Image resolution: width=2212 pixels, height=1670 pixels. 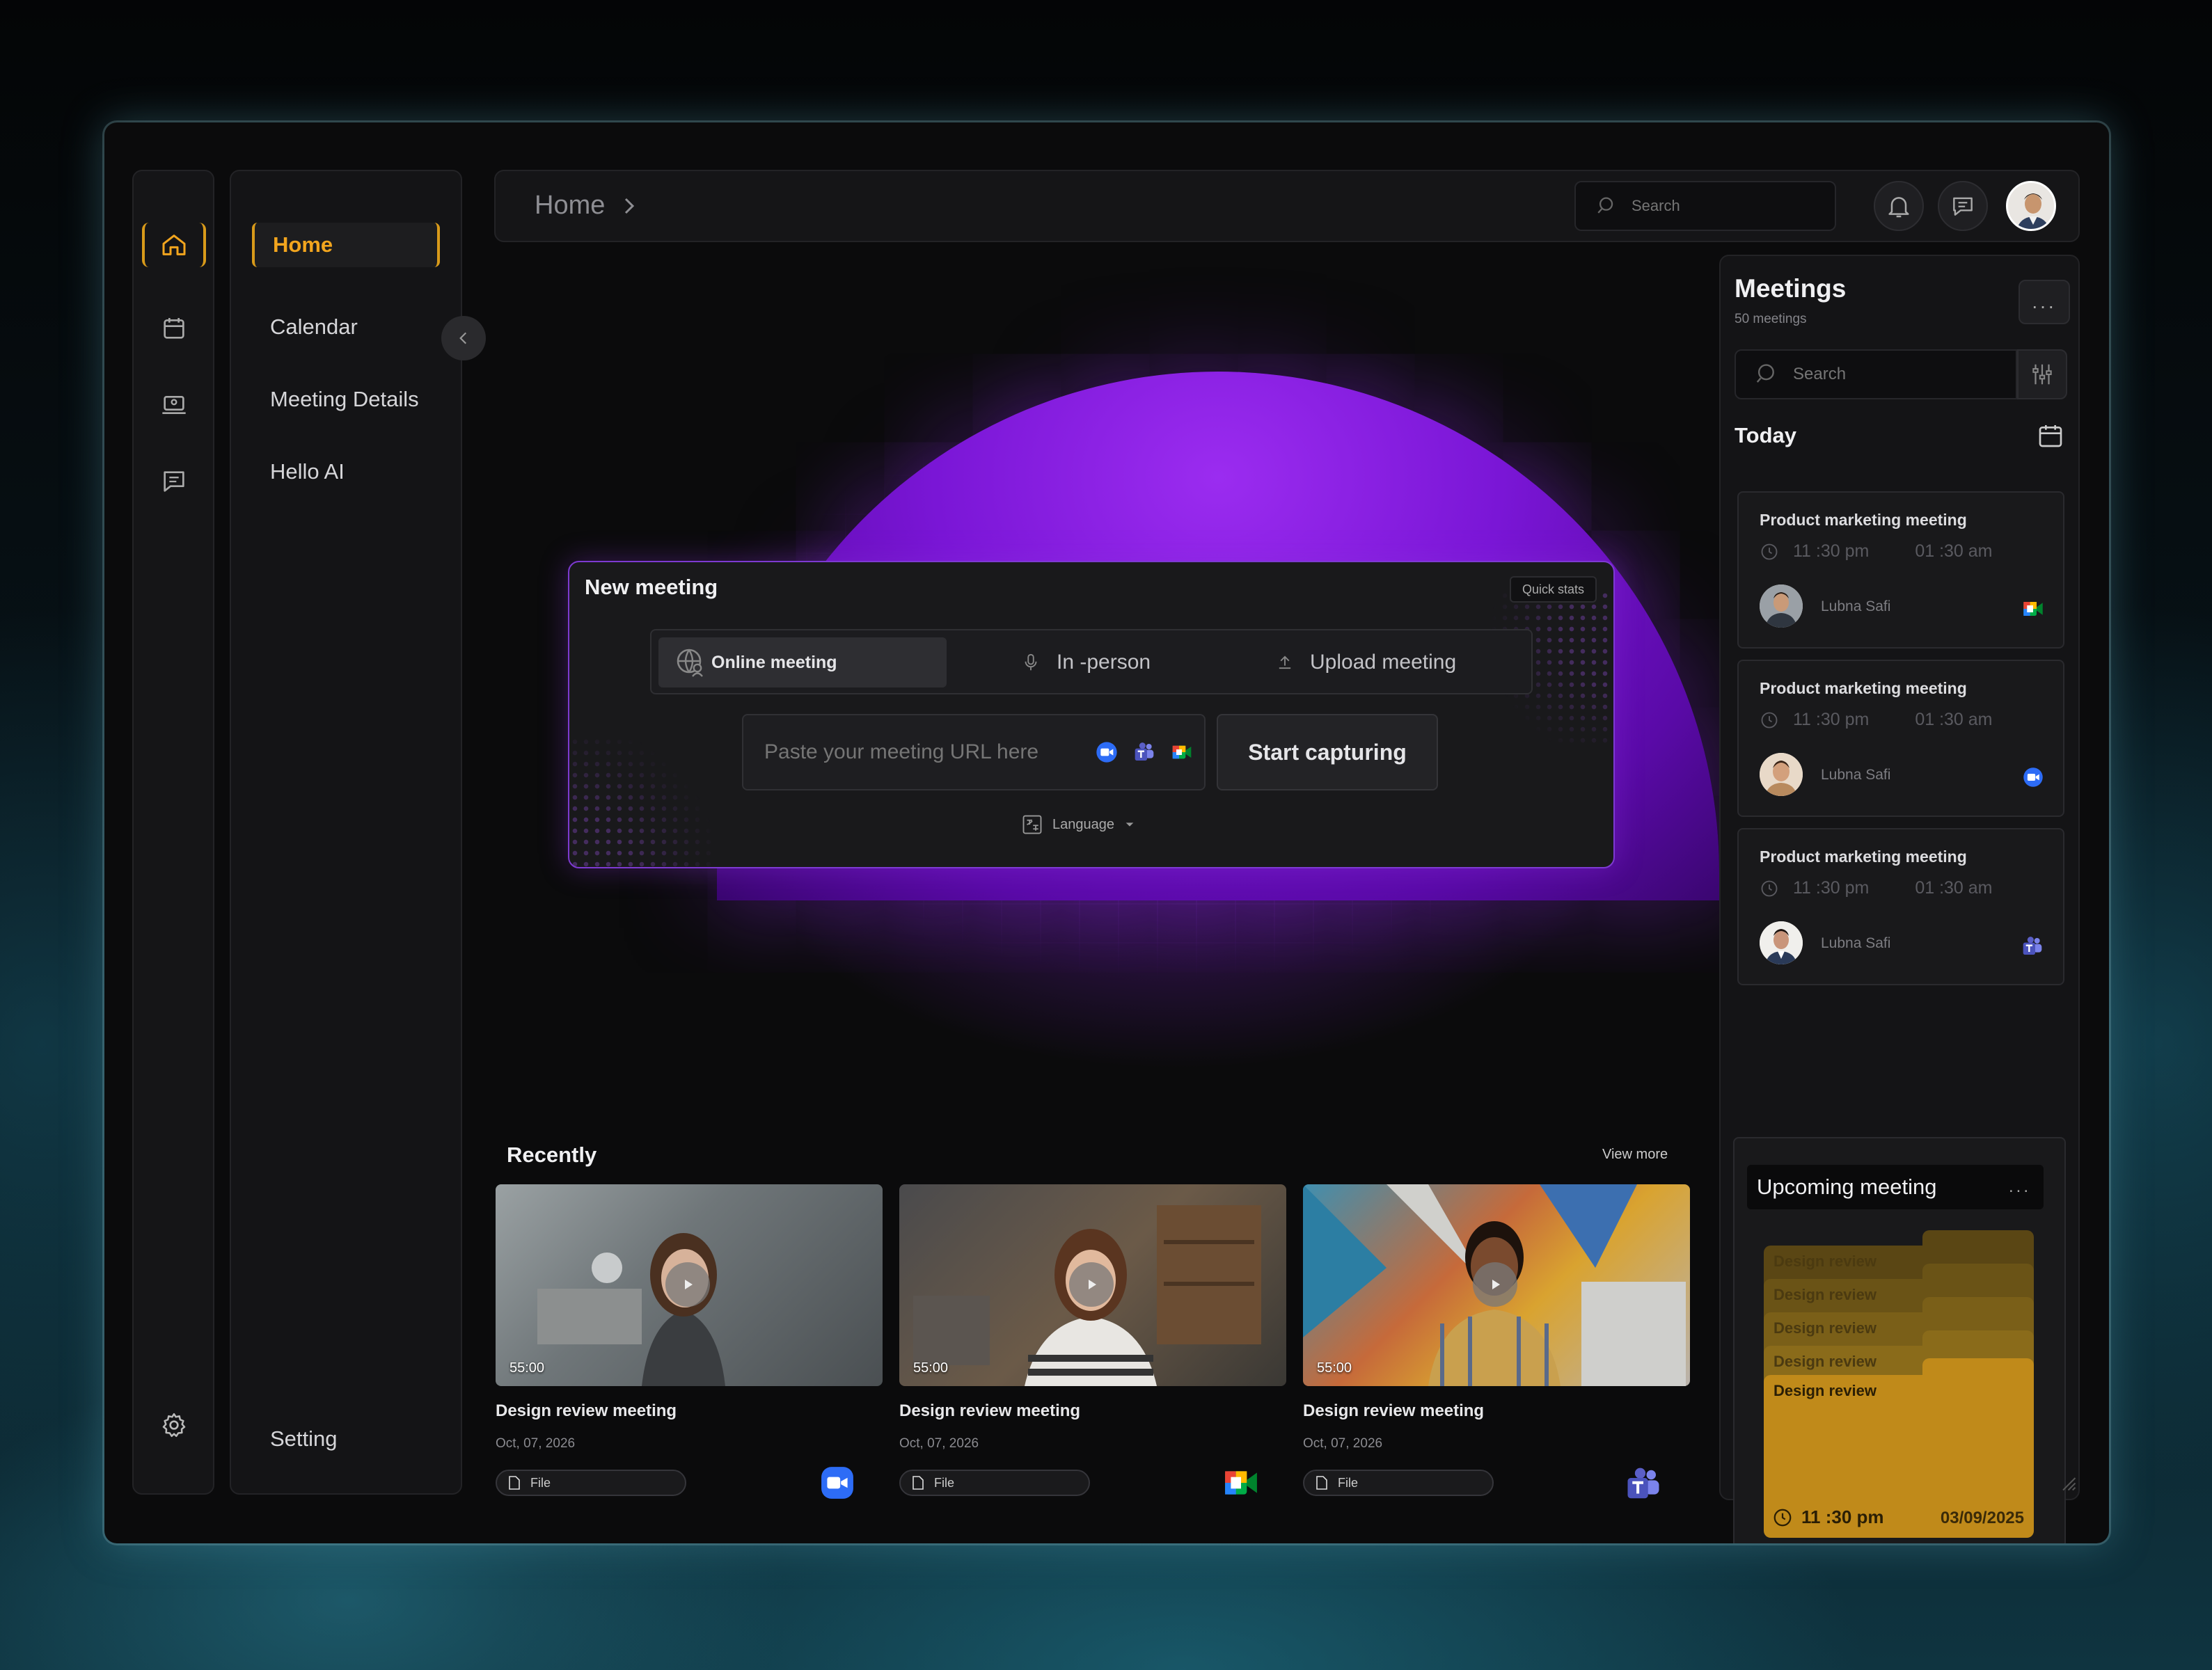 What do you see at coordinates (346, 472) in the screenshot?
I see `nav-item-hello-ai: Hello AI` at bounding box center [346, 472].